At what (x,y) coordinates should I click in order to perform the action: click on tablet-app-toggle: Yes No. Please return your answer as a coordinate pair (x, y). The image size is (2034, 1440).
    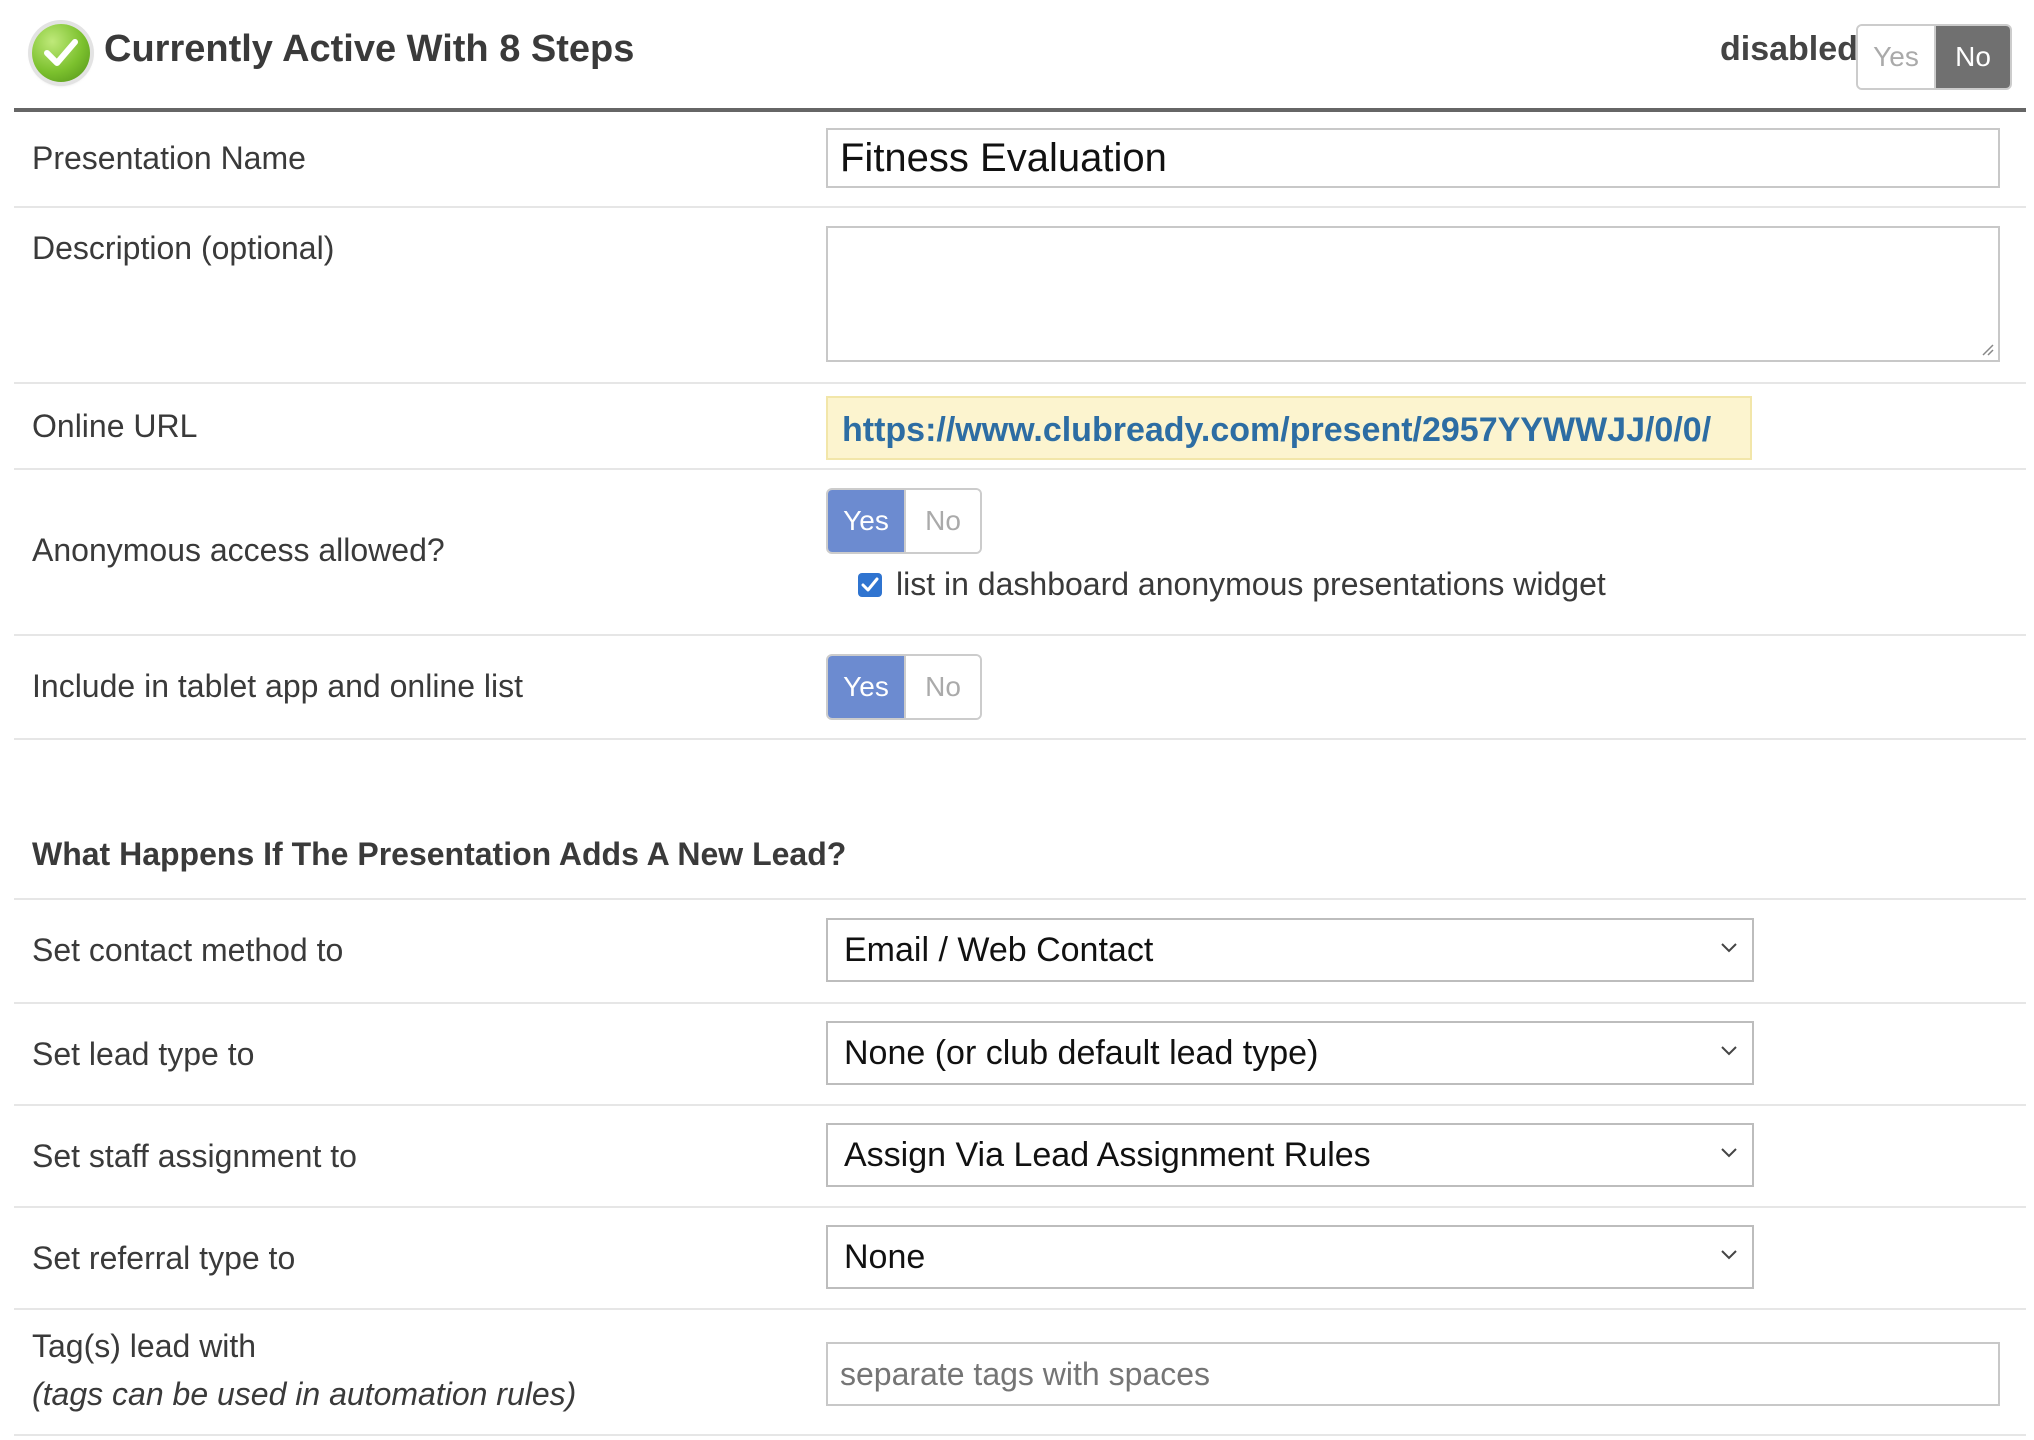
    Looking at the image, I should click on (904, 687).